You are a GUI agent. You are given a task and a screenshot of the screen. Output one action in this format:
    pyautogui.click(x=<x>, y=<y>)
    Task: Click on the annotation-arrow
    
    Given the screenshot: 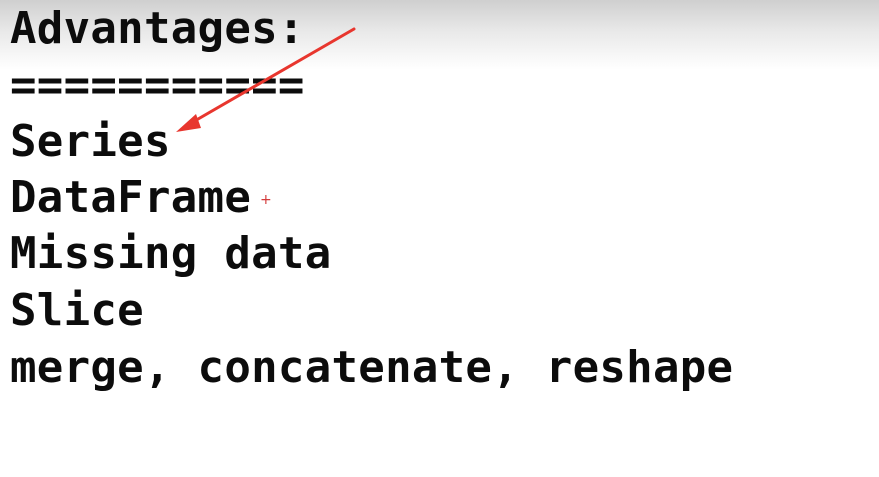 What is the action you would take?
    pyautogui.click(x=266, y=79)
    